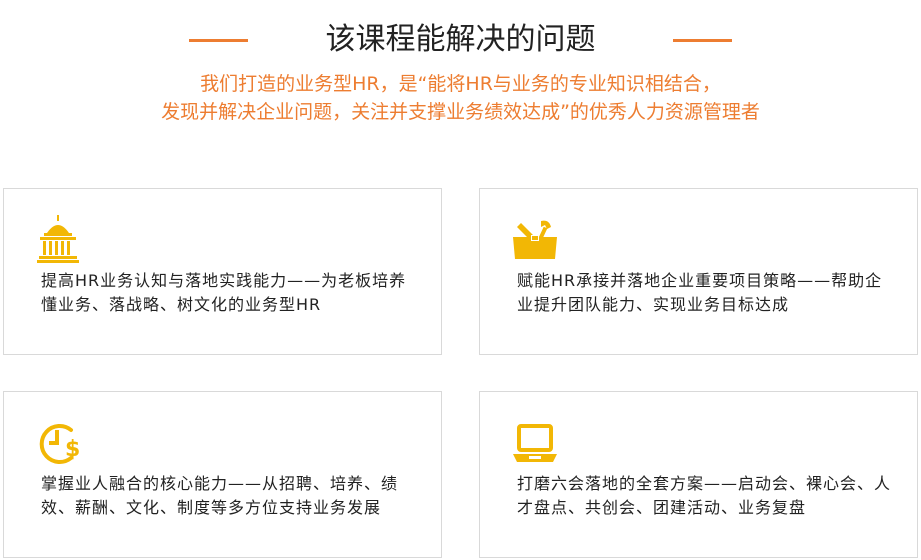  What do you see at coordinates (700, 292) in the screenshot?
I see `card-text: 赋能HR承接并落地企业重要项目策略——帮助企业提升团队能力、实现业务目标达成` at bounding box center [700, 292].